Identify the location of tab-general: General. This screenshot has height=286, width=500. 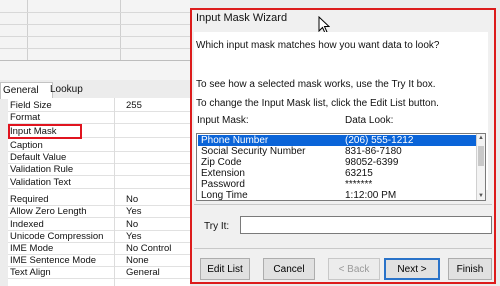
(26, 90).